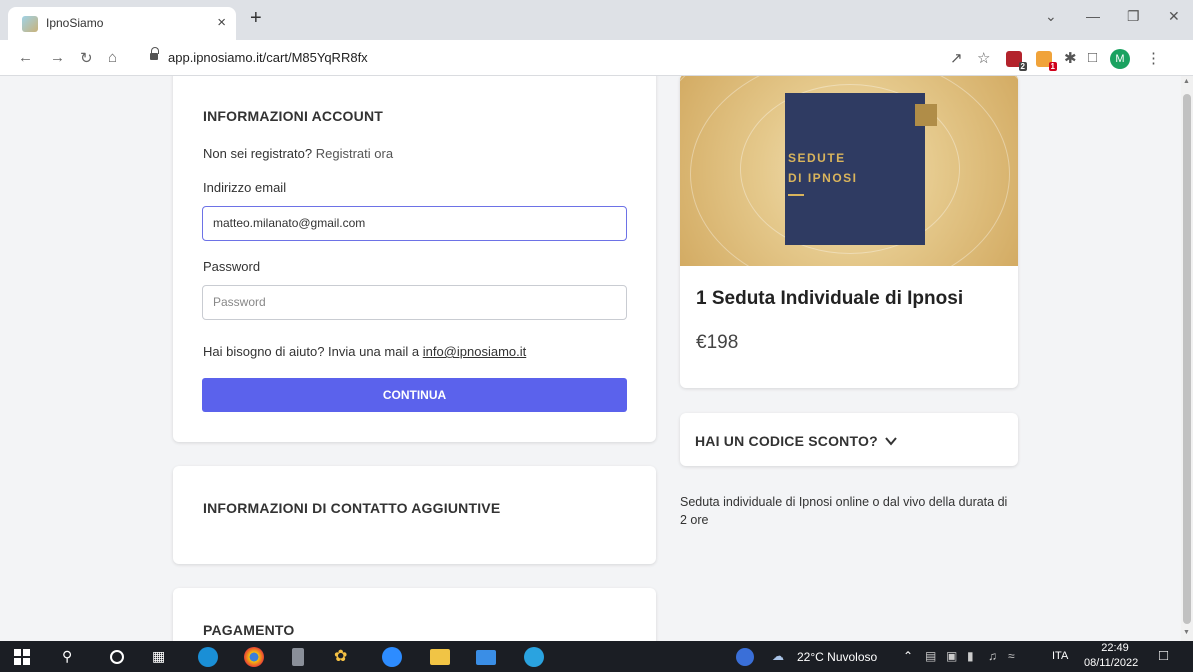 The image size is (1193, 672). Describe the element at coordinates (983, 58) in the screenshot. I see `star-icon: ☆` at that location.